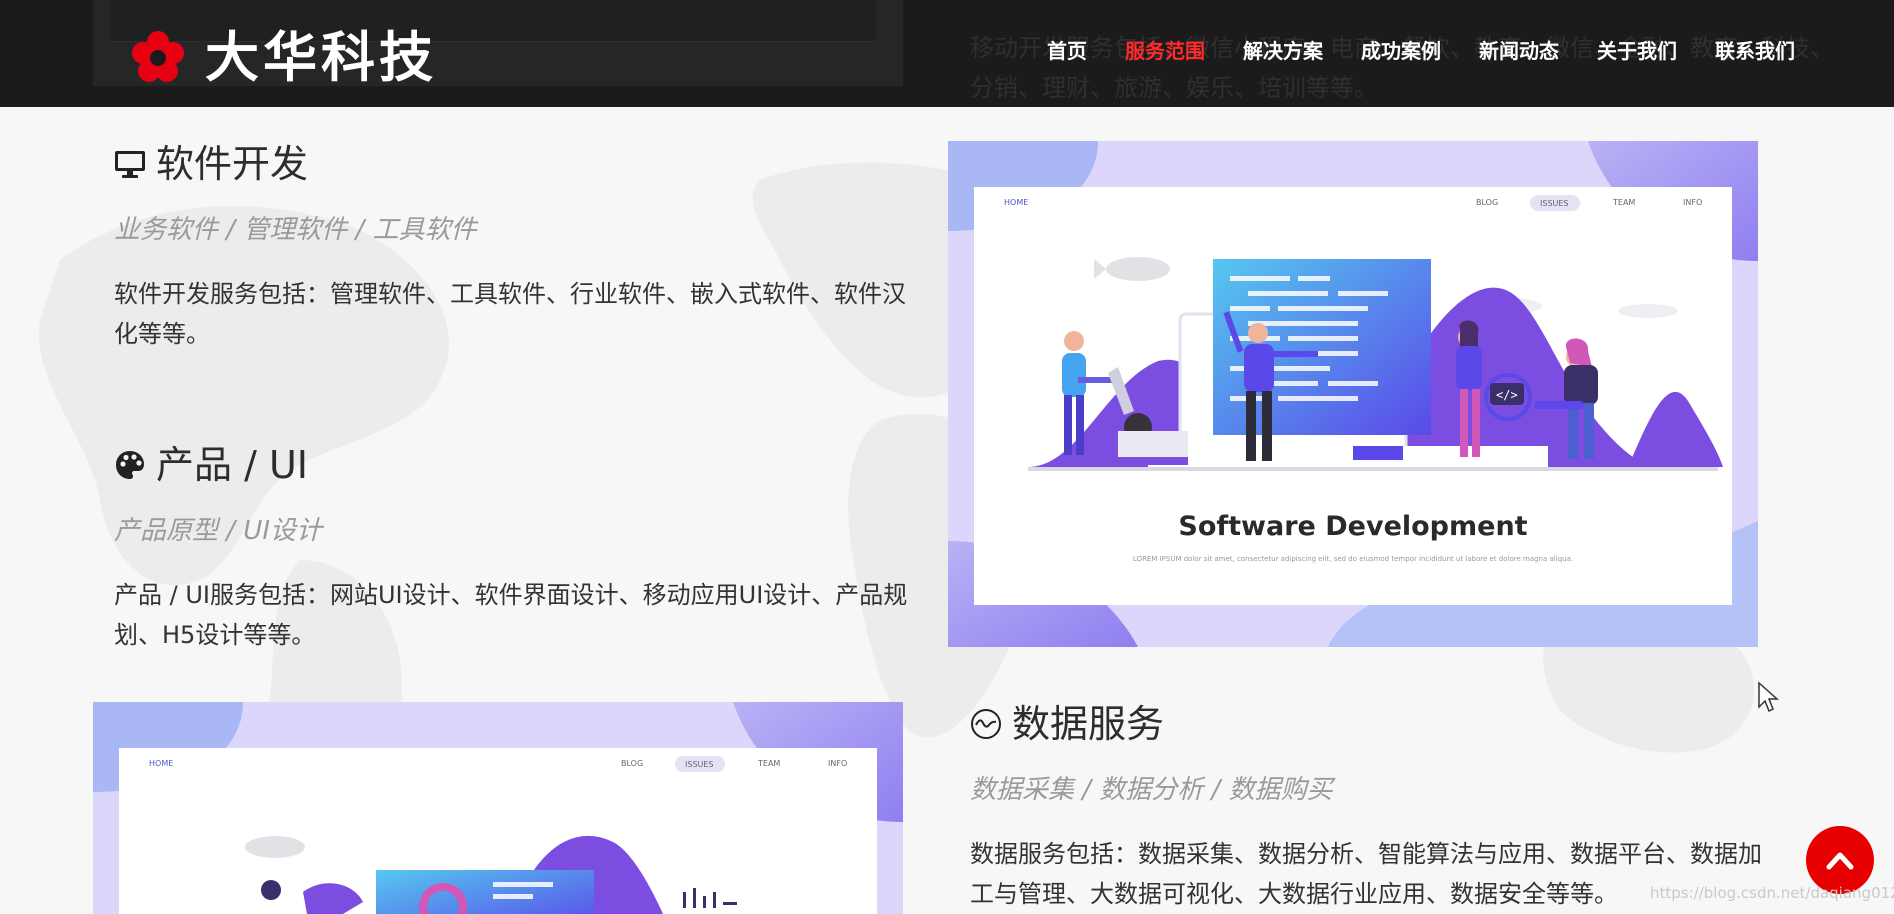 Image resolution: width=1894 pixels, height=914 pixels. I want to click on monitor-icon, so click(130, 164).